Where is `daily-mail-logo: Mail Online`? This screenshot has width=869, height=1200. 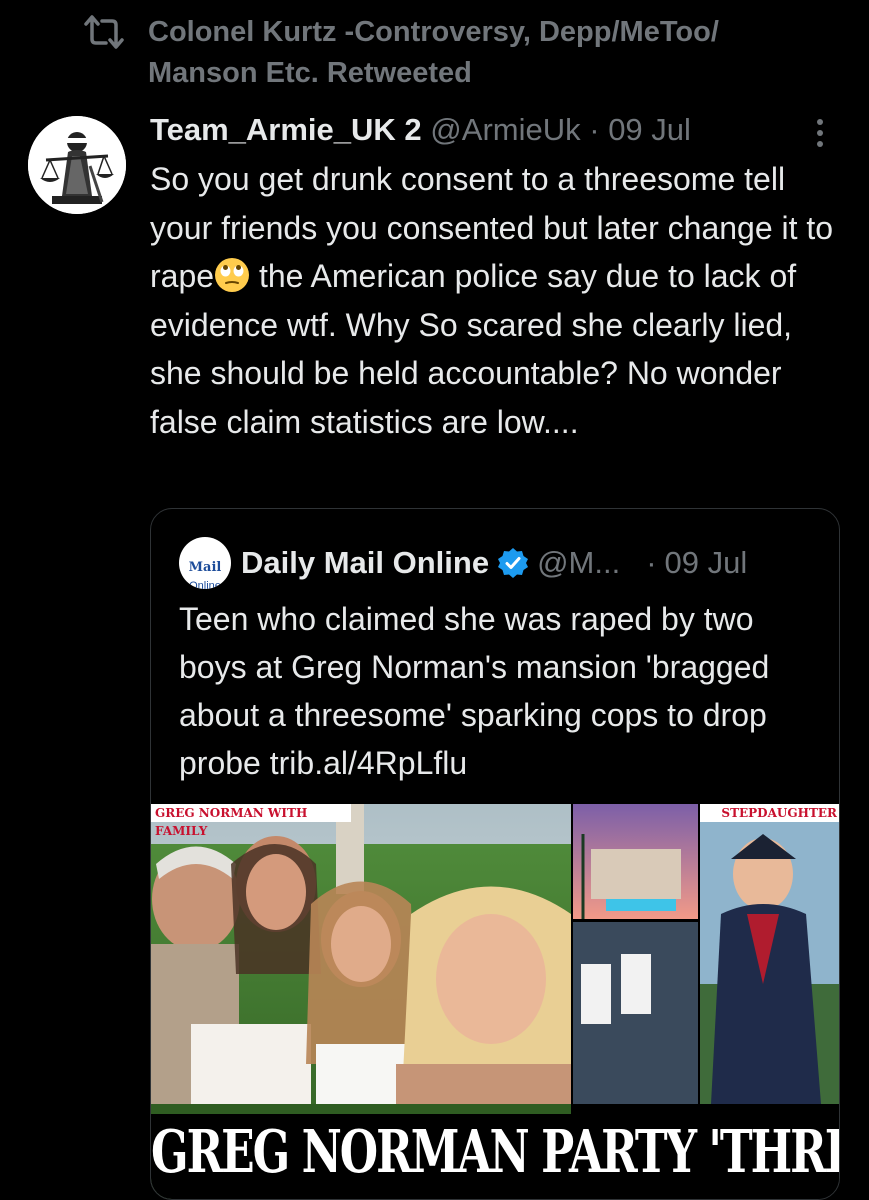 daily-mail-logo: Mail Online is located at coordinates (205, 563).